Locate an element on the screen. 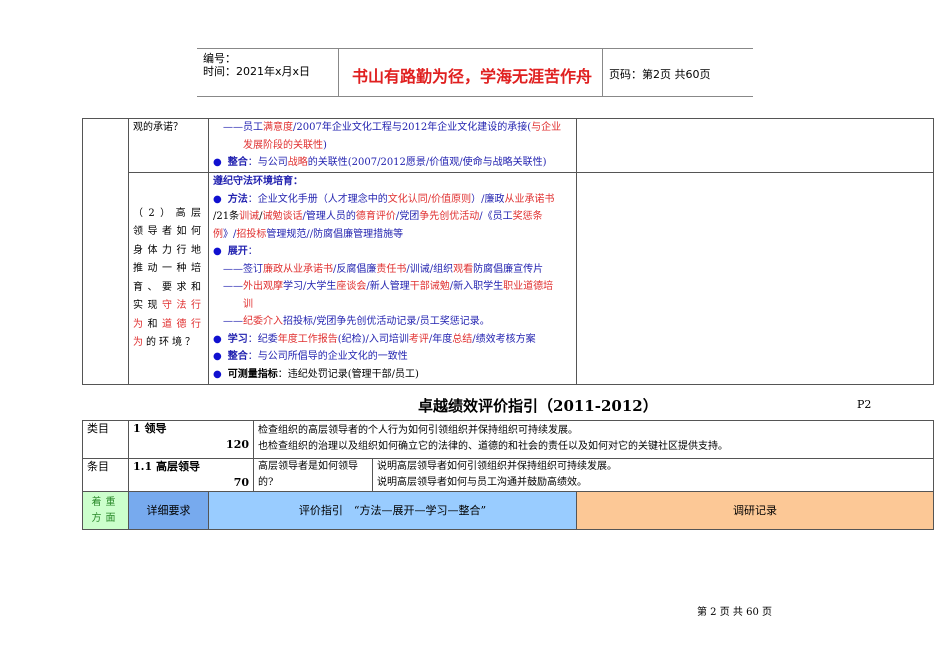  text-segment: 考评 is located at coordinates (418, 339).